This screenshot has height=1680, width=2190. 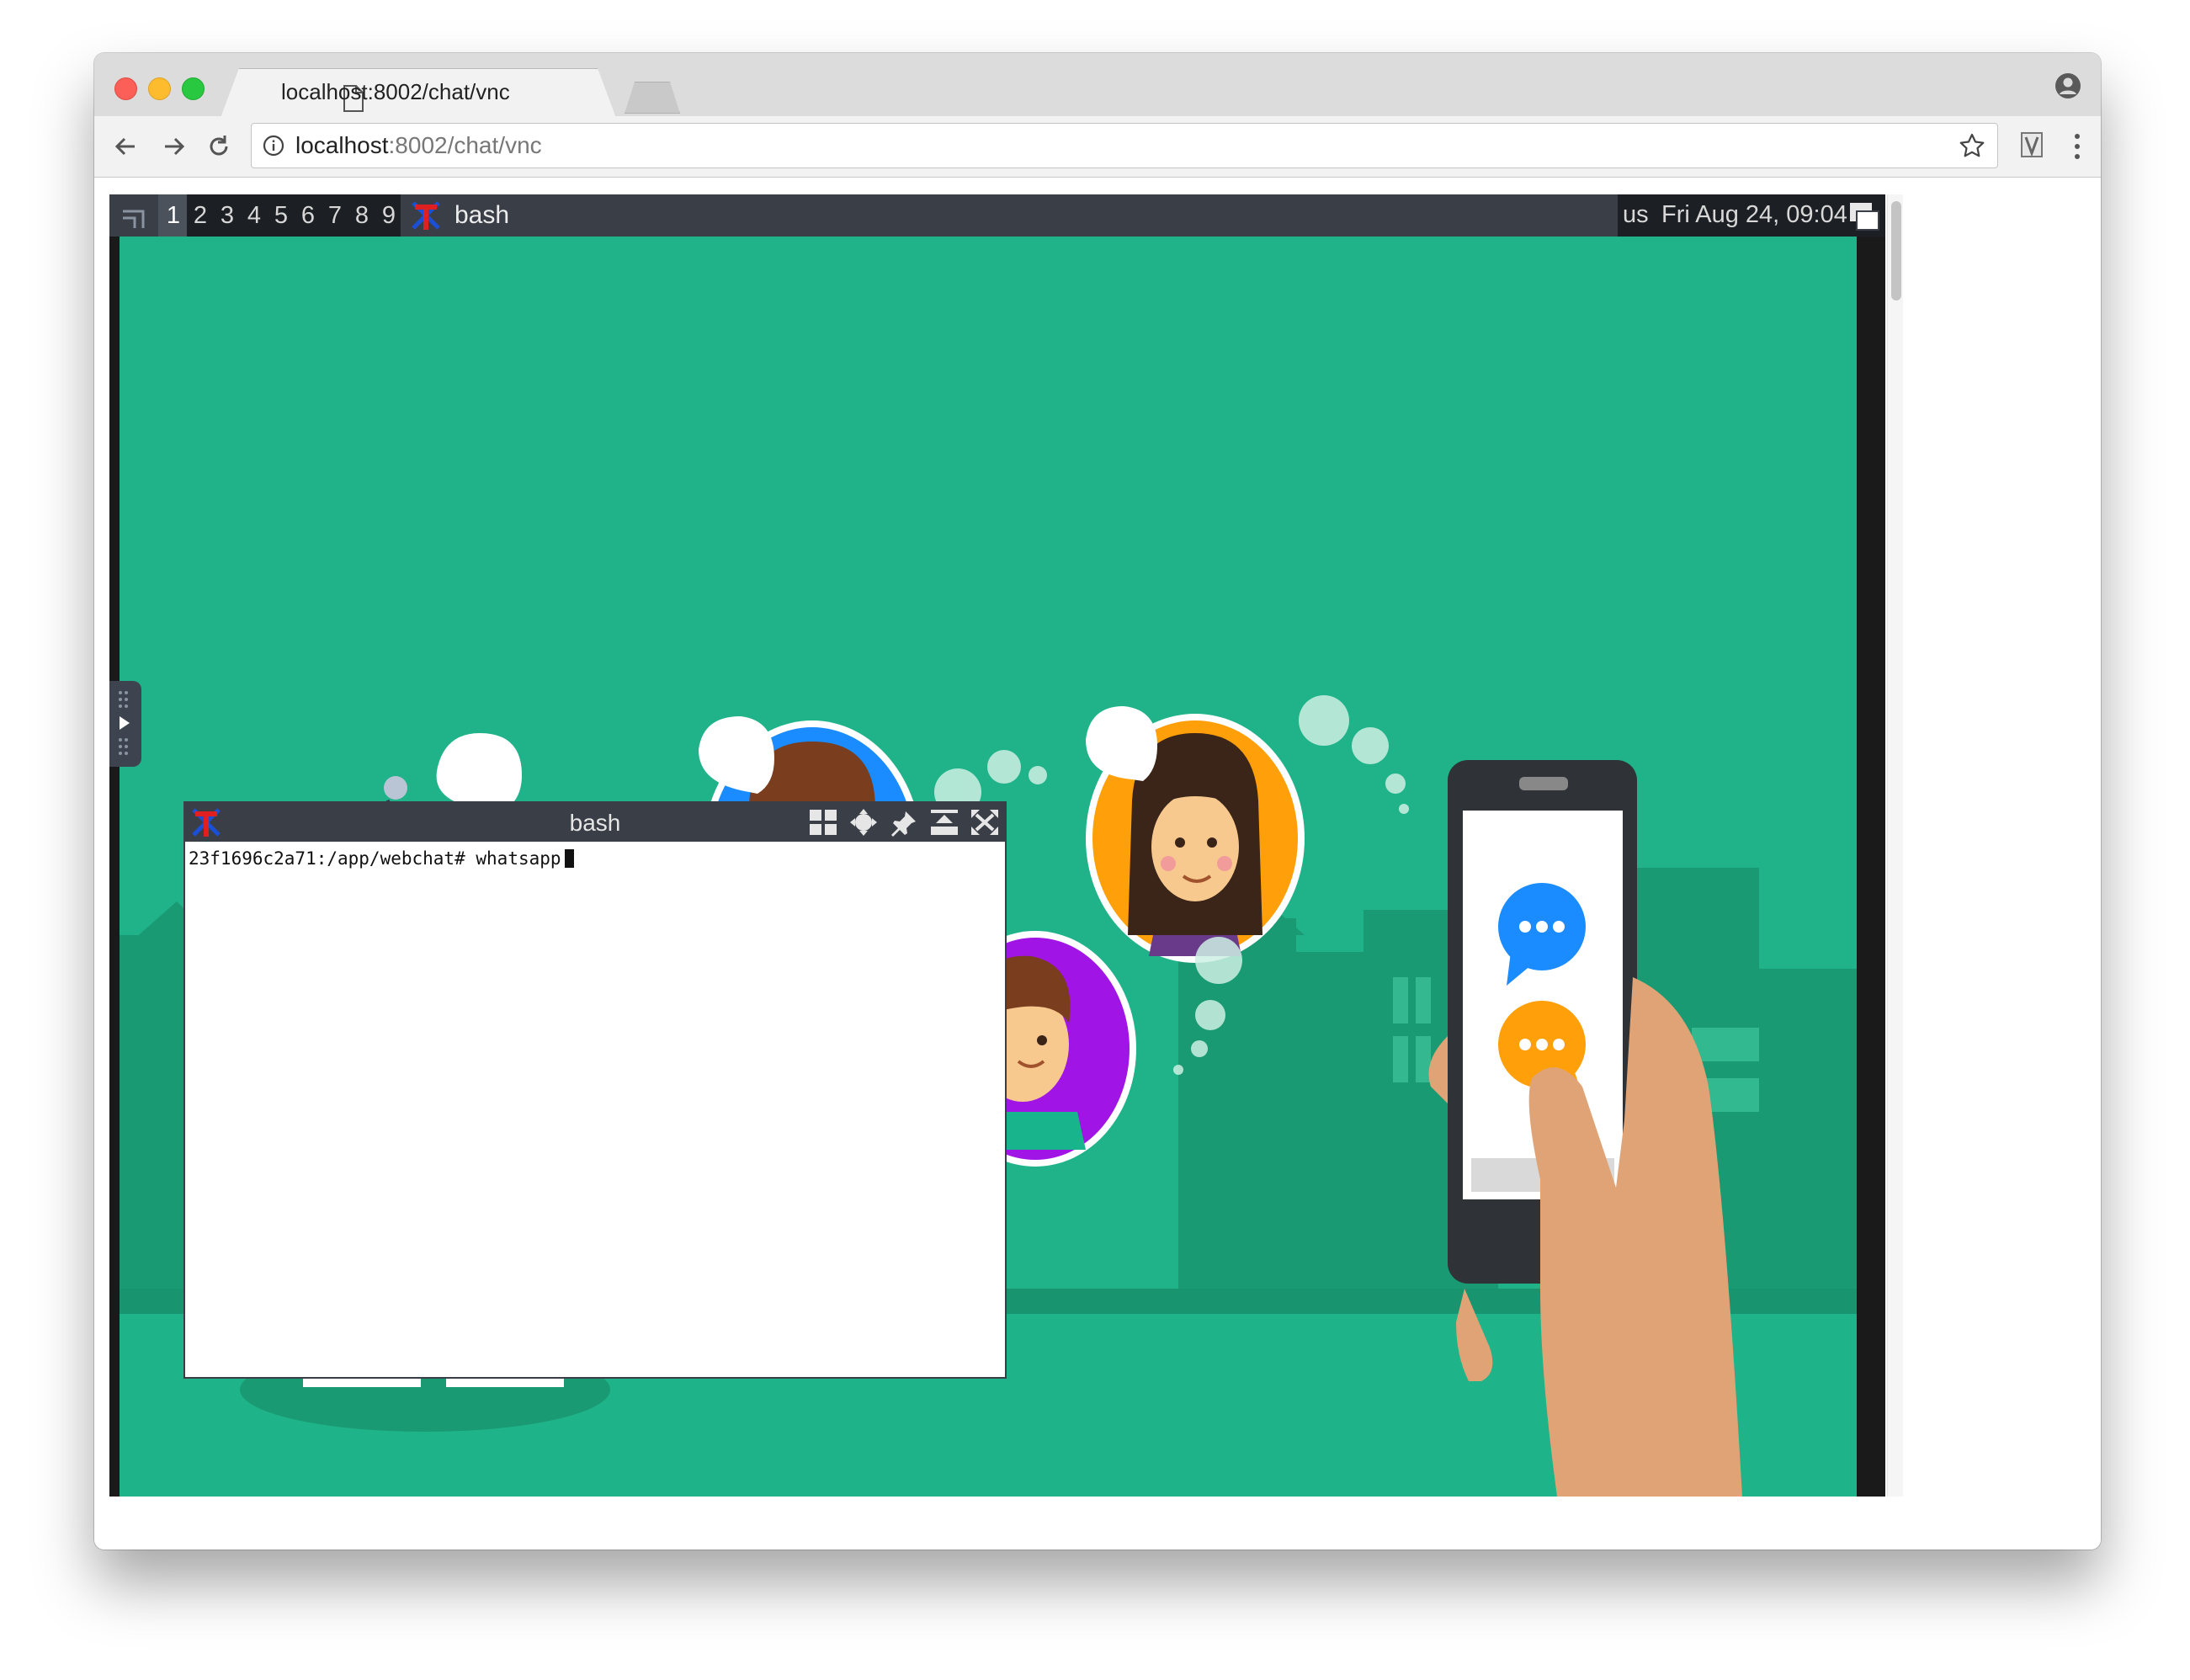 What do you see at coordinates (1864, 216) in the screenshot?
I see `windows-stack-icon` at bounding box center [1864, 216].